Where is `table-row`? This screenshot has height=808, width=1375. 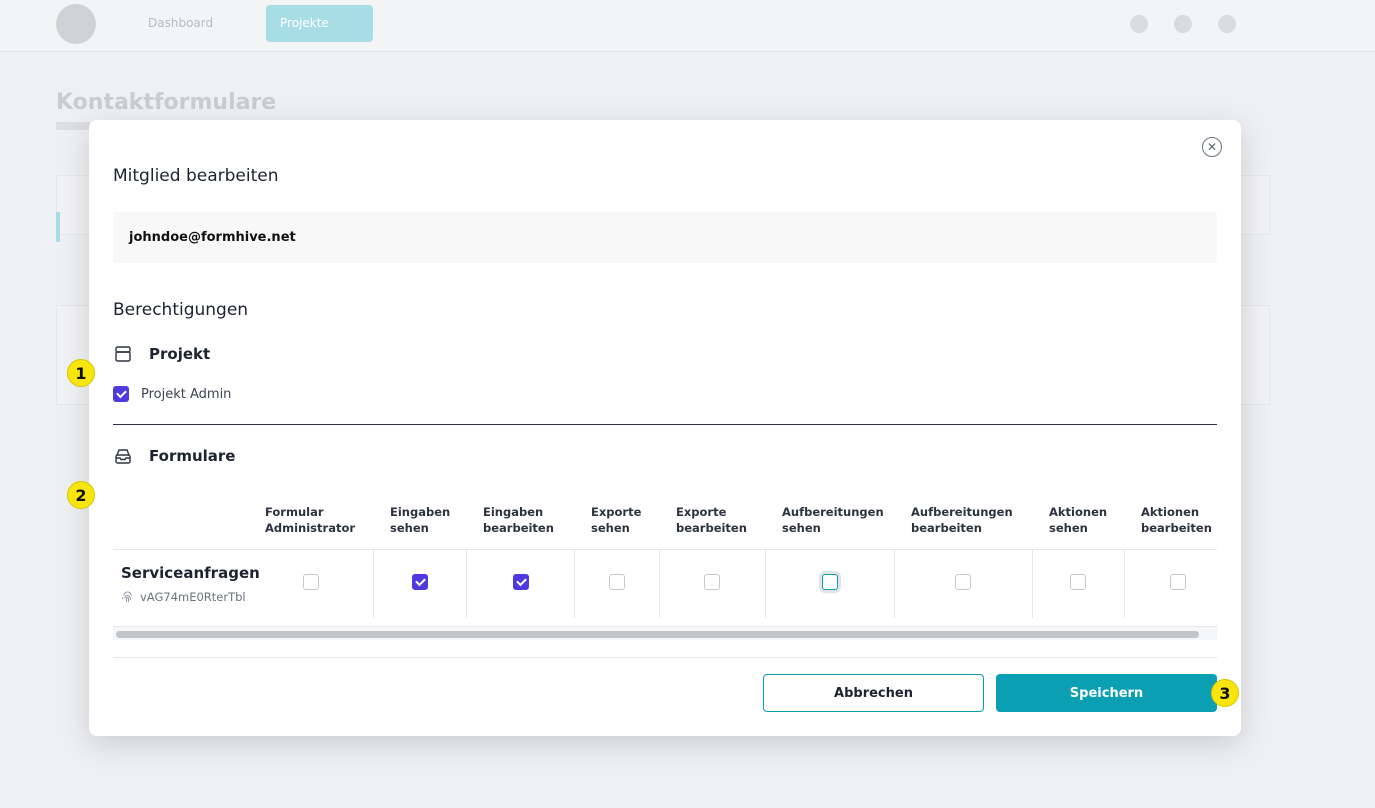
table-row is located at coordinates (665, 583).